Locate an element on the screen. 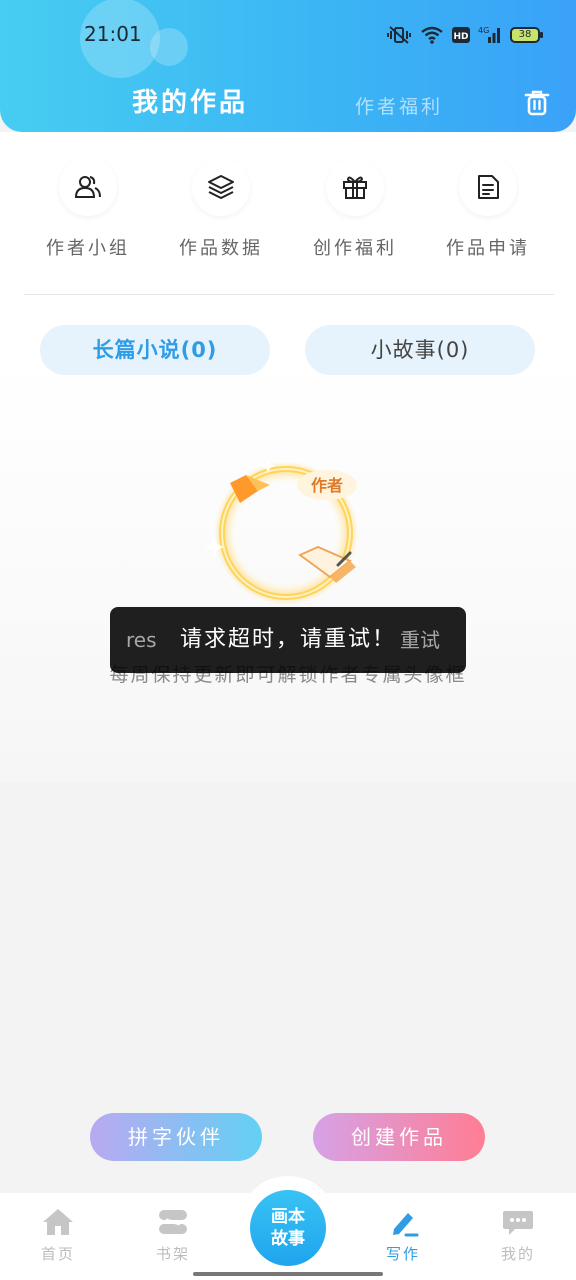 This screenshot has width=576, height=1280. home-icon is located at coordinates (58, 1222).